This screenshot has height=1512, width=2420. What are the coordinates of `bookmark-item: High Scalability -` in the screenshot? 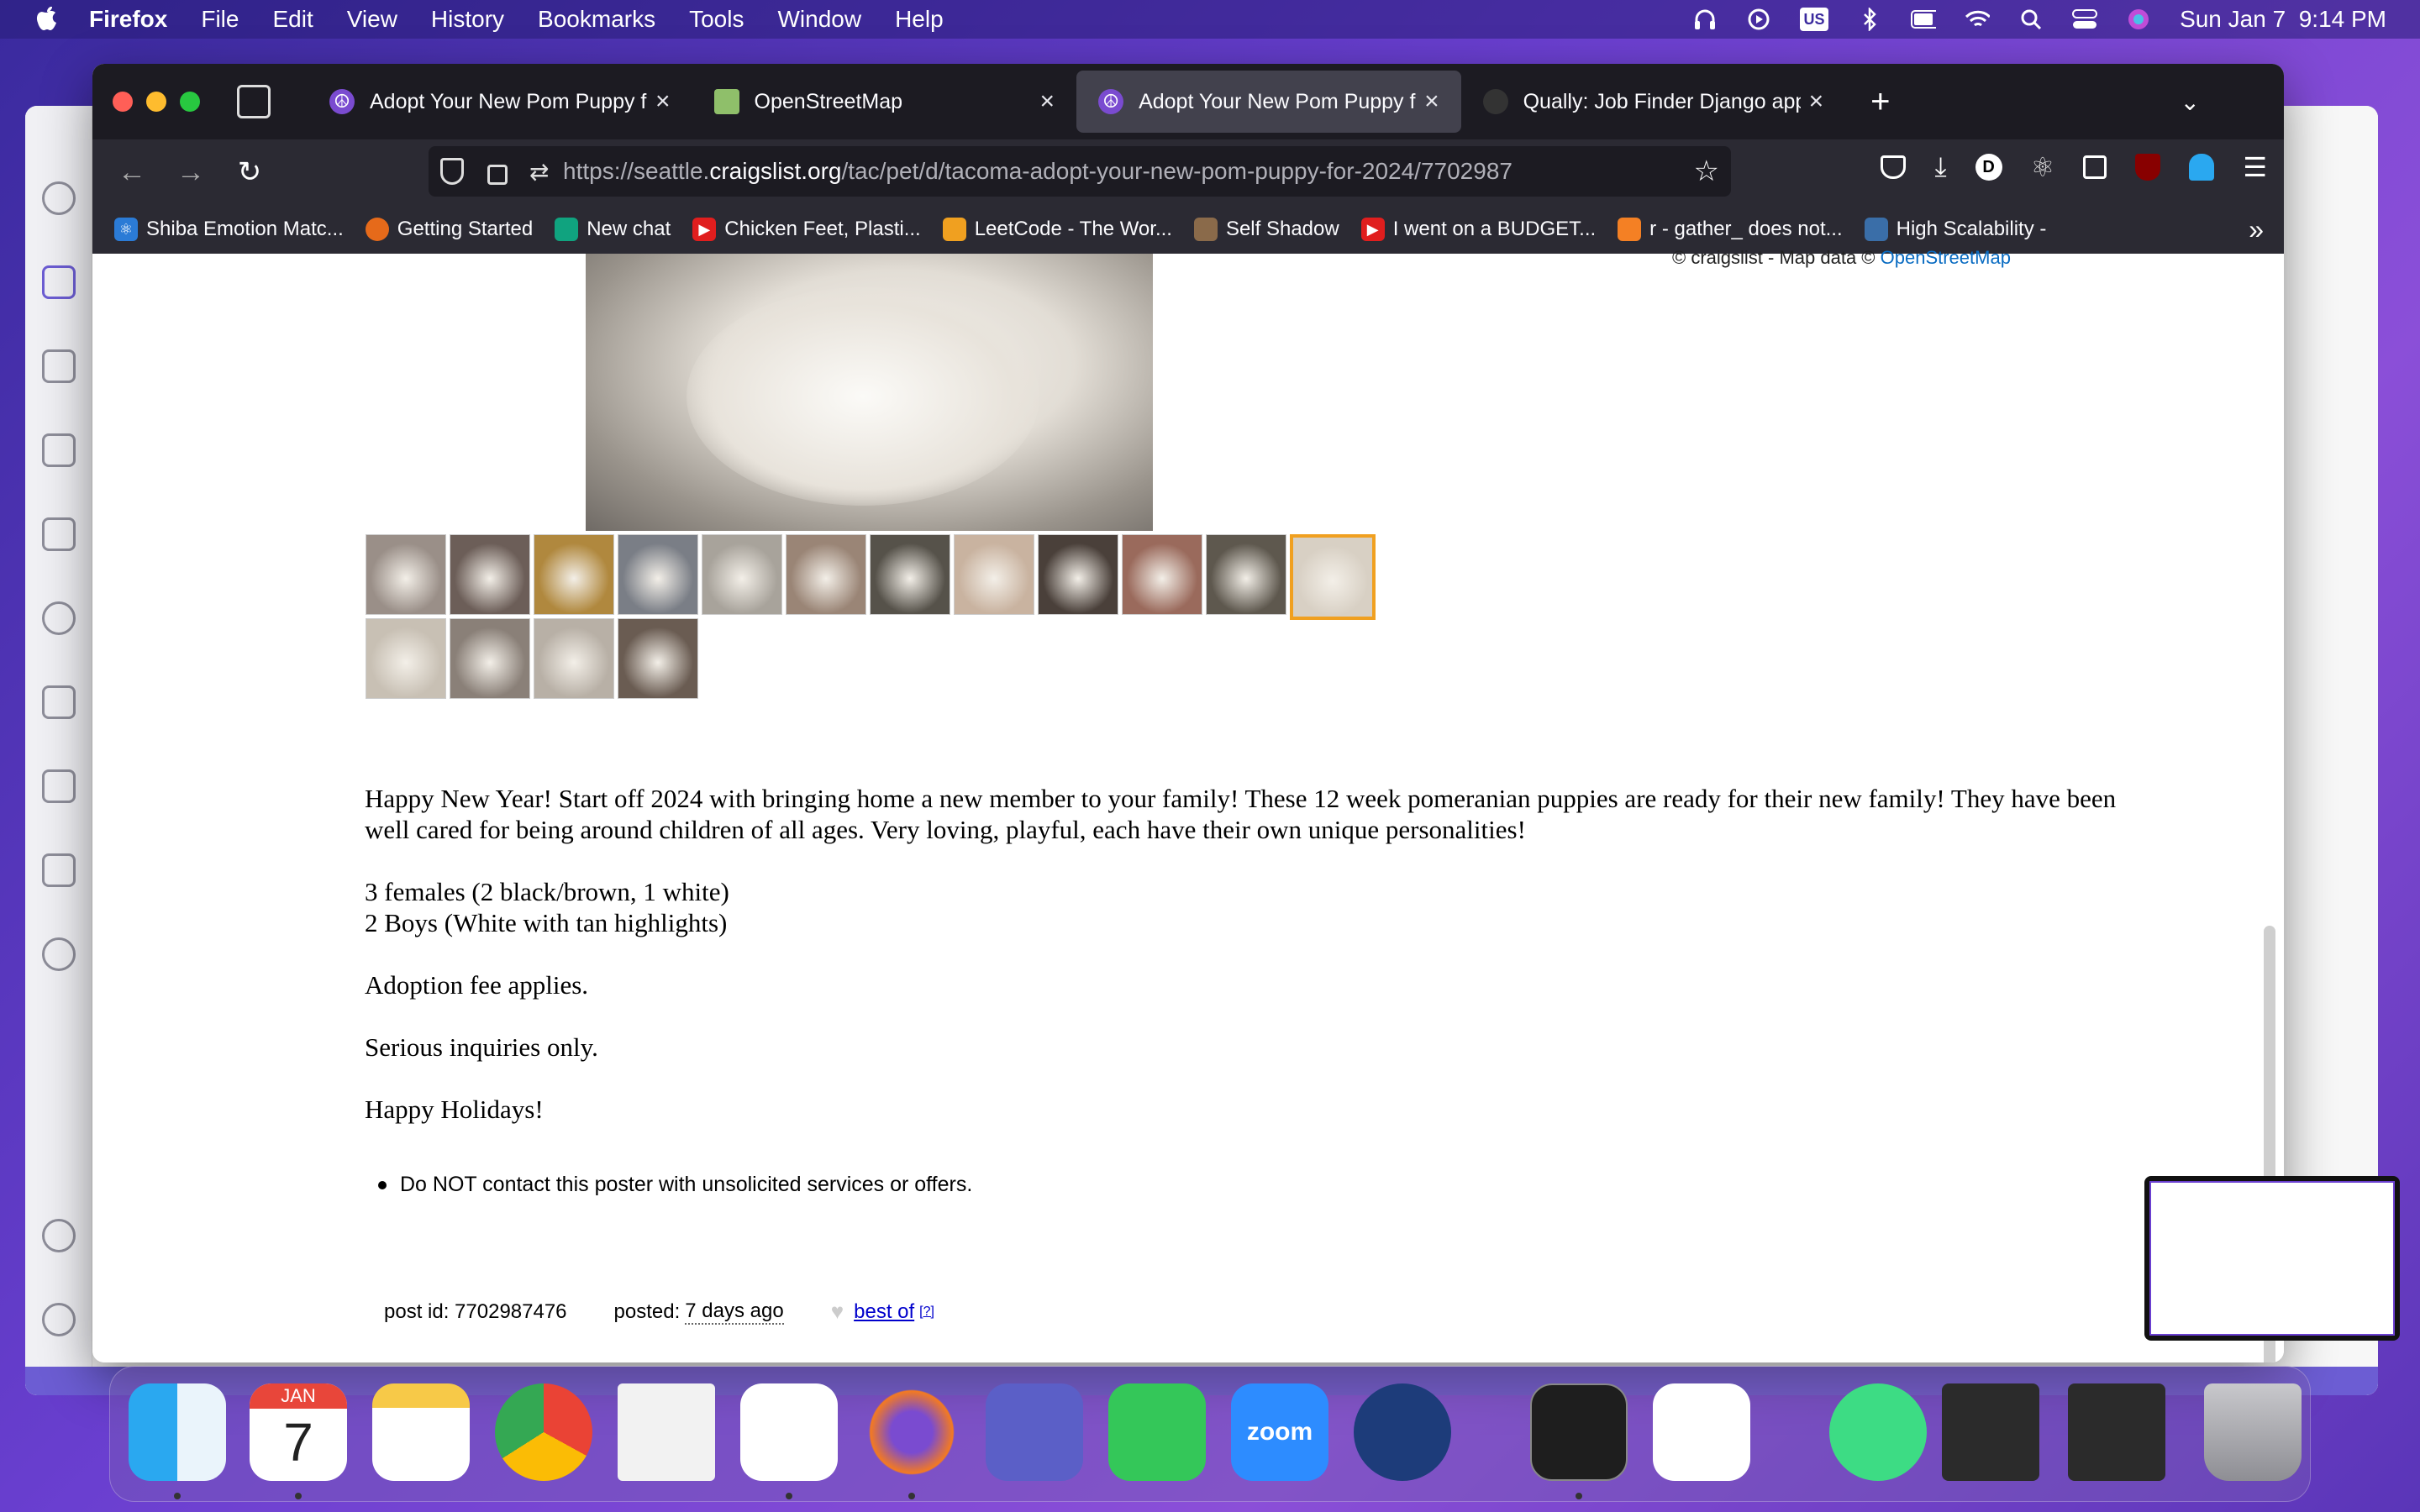 It's located at (1955, 229).